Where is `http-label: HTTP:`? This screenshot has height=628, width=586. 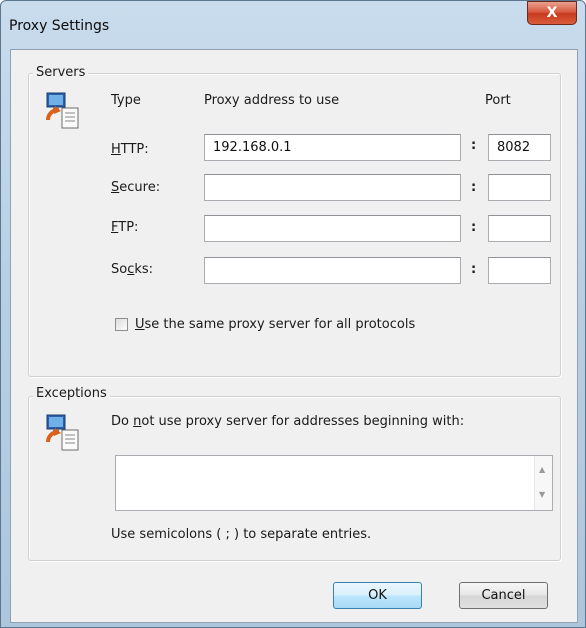 http-label: HTTP: is located at coordinates (130, 149).